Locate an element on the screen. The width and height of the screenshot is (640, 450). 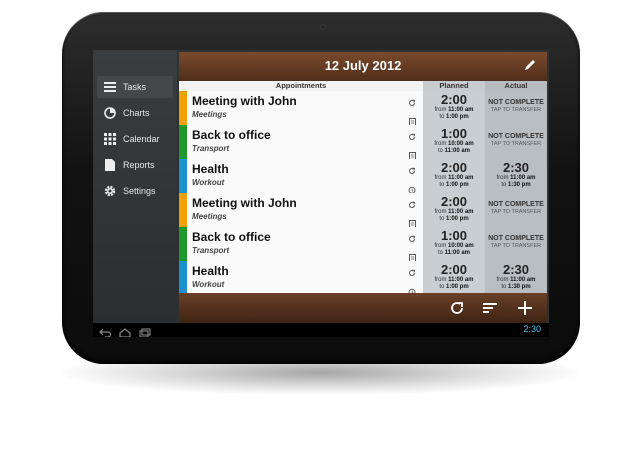
sidebar-item-label: Charts is located at coordinates (136, 113).